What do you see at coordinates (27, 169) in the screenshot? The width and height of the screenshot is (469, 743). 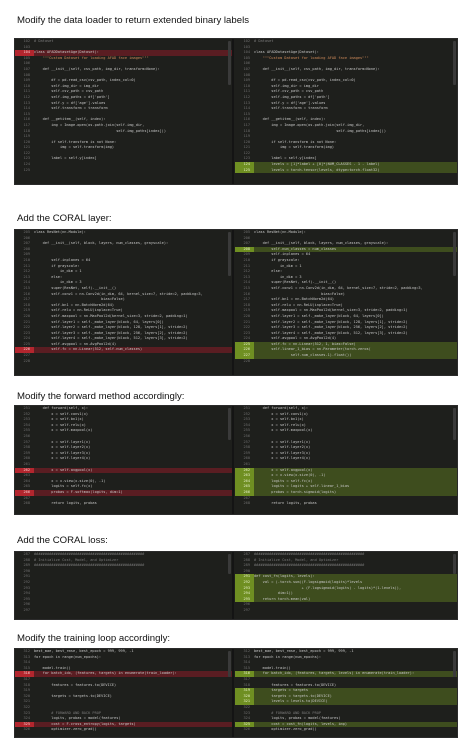 I see `line-number: 125` at bounding box center [27, 169].